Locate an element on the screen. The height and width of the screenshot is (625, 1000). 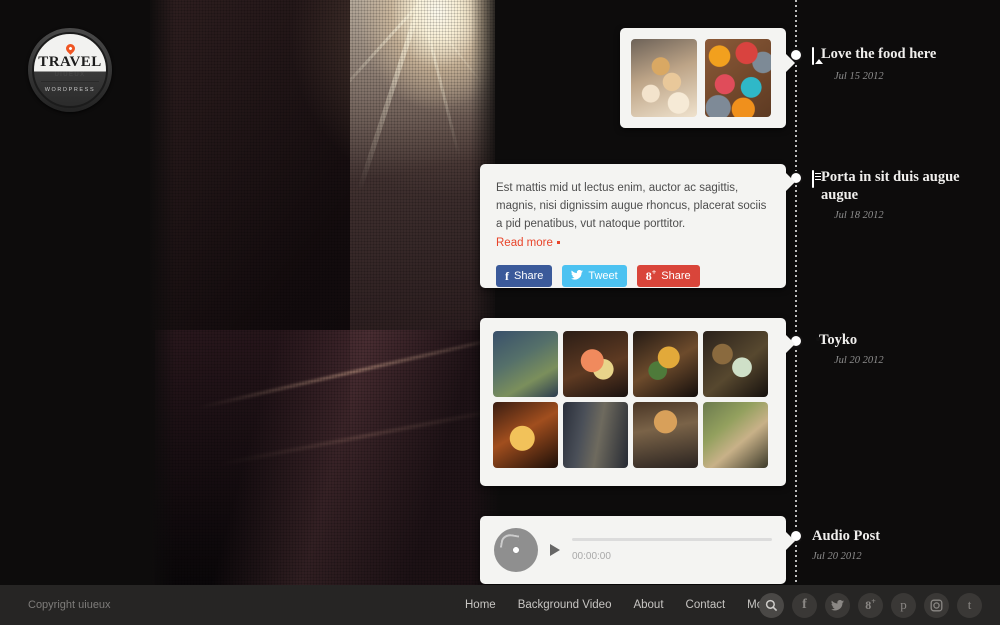
timeline-entry-audio-post: Audio Post Jul 20 2012 is located at coordinates (902, 544).